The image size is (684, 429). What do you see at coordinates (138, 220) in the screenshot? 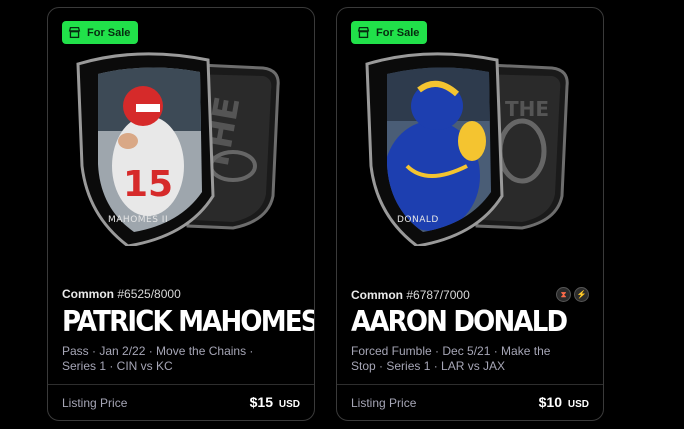
I see `art-caption: MAHOMES II` at bounding box center [138, 220].